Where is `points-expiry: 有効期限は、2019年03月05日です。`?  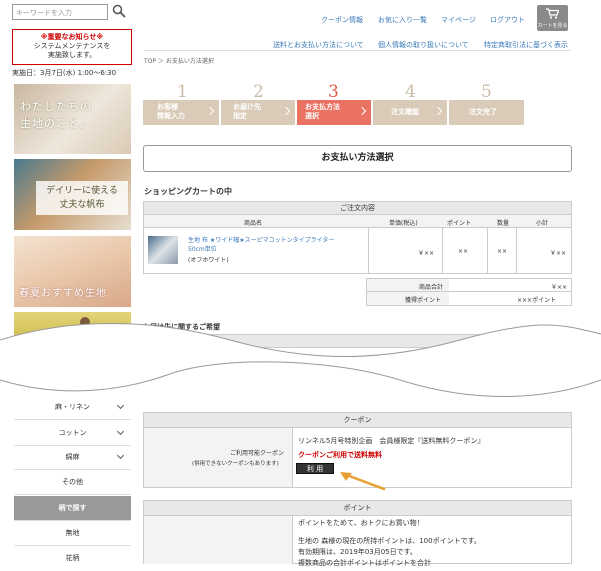 points-expiry: 有効期限は、2019年03月05日です。 is located at coordinates (357, 552).